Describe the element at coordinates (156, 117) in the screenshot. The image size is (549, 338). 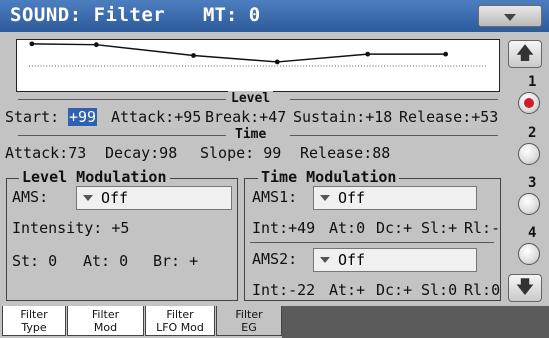
I see `level-attack: Attack:+95` at that location.